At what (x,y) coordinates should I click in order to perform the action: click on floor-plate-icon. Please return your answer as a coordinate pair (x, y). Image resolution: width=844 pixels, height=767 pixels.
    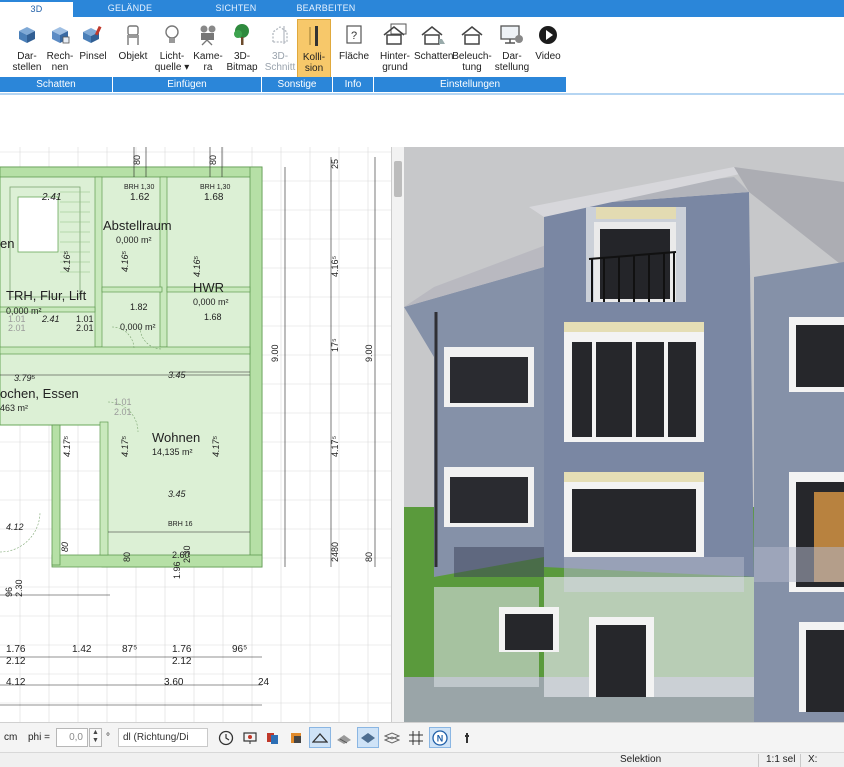
    Looking at the image, I should click on (368, 737).